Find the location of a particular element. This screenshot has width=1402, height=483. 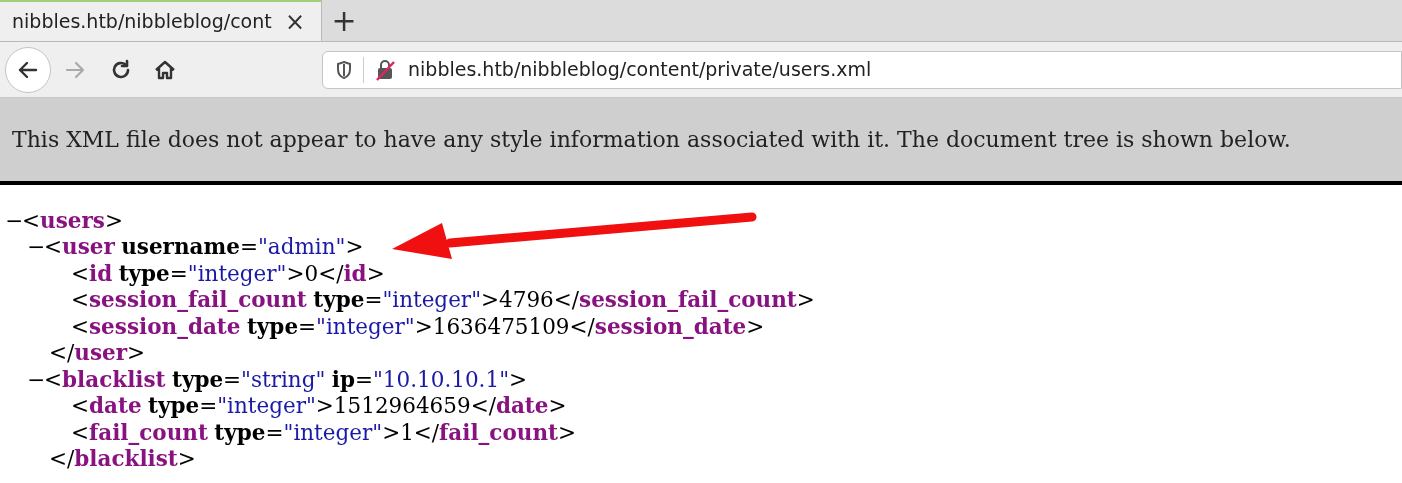

xml-line: <blacklist type="string" ip="10.10.10.1"> is located at coordinates (286, 379).